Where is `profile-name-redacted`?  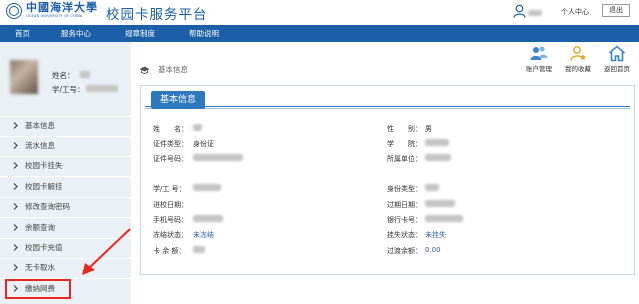
profile-name-redacted is located at coordinates (85, 74).